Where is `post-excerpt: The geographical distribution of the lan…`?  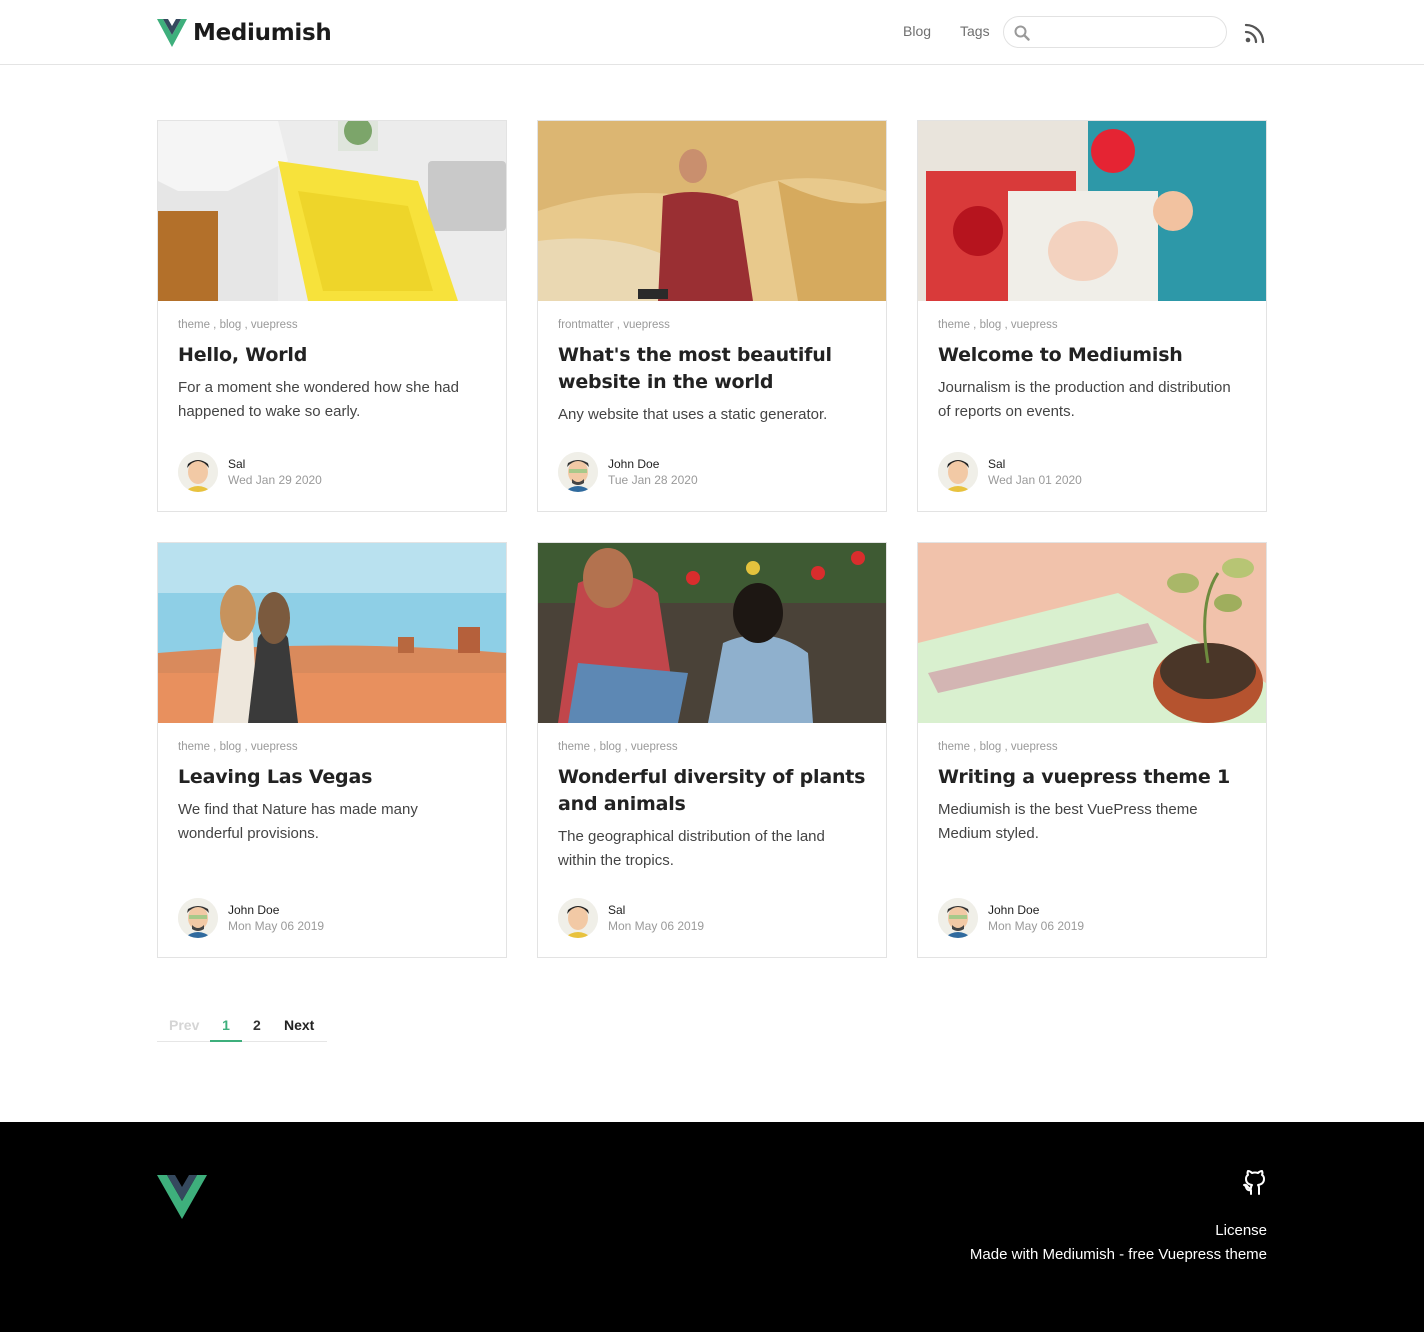 post-excerpt: The geographical distribution of the lan… is located at coordinates (691, 848).